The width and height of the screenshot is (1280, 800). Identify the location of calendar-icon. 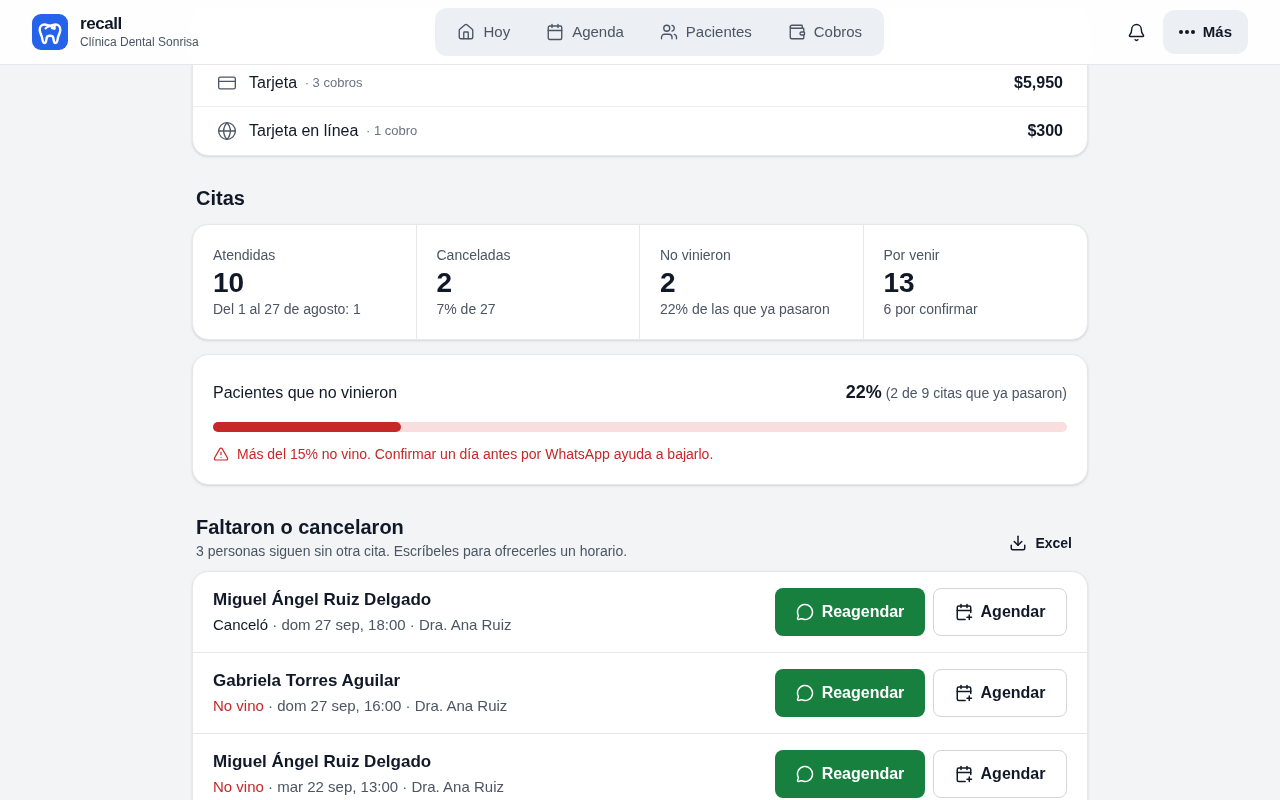
(555, 32).